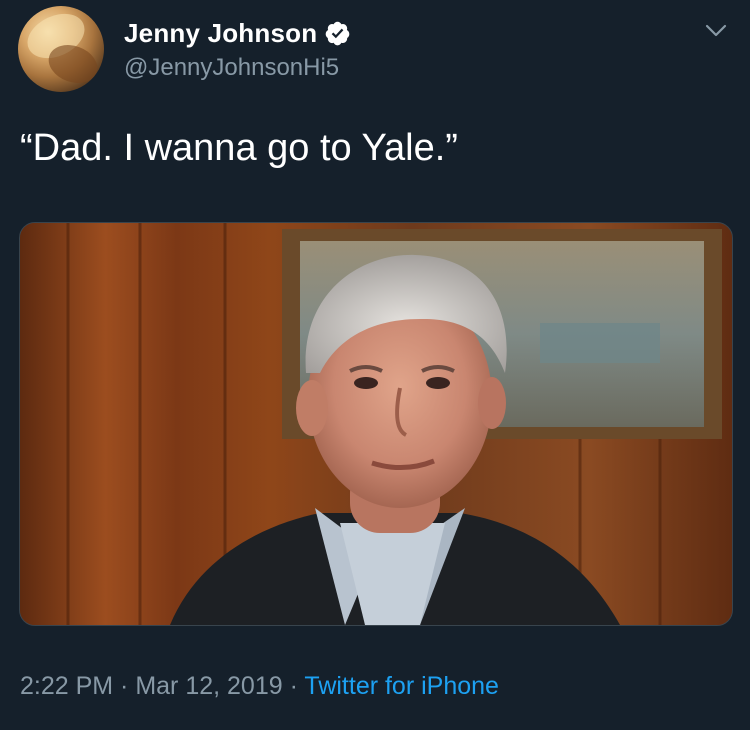 This screenshot has width=750, height=730. Describe the element at coordinates (337, 33) in the screenshot. I see `verified-badge-icon` at that location.